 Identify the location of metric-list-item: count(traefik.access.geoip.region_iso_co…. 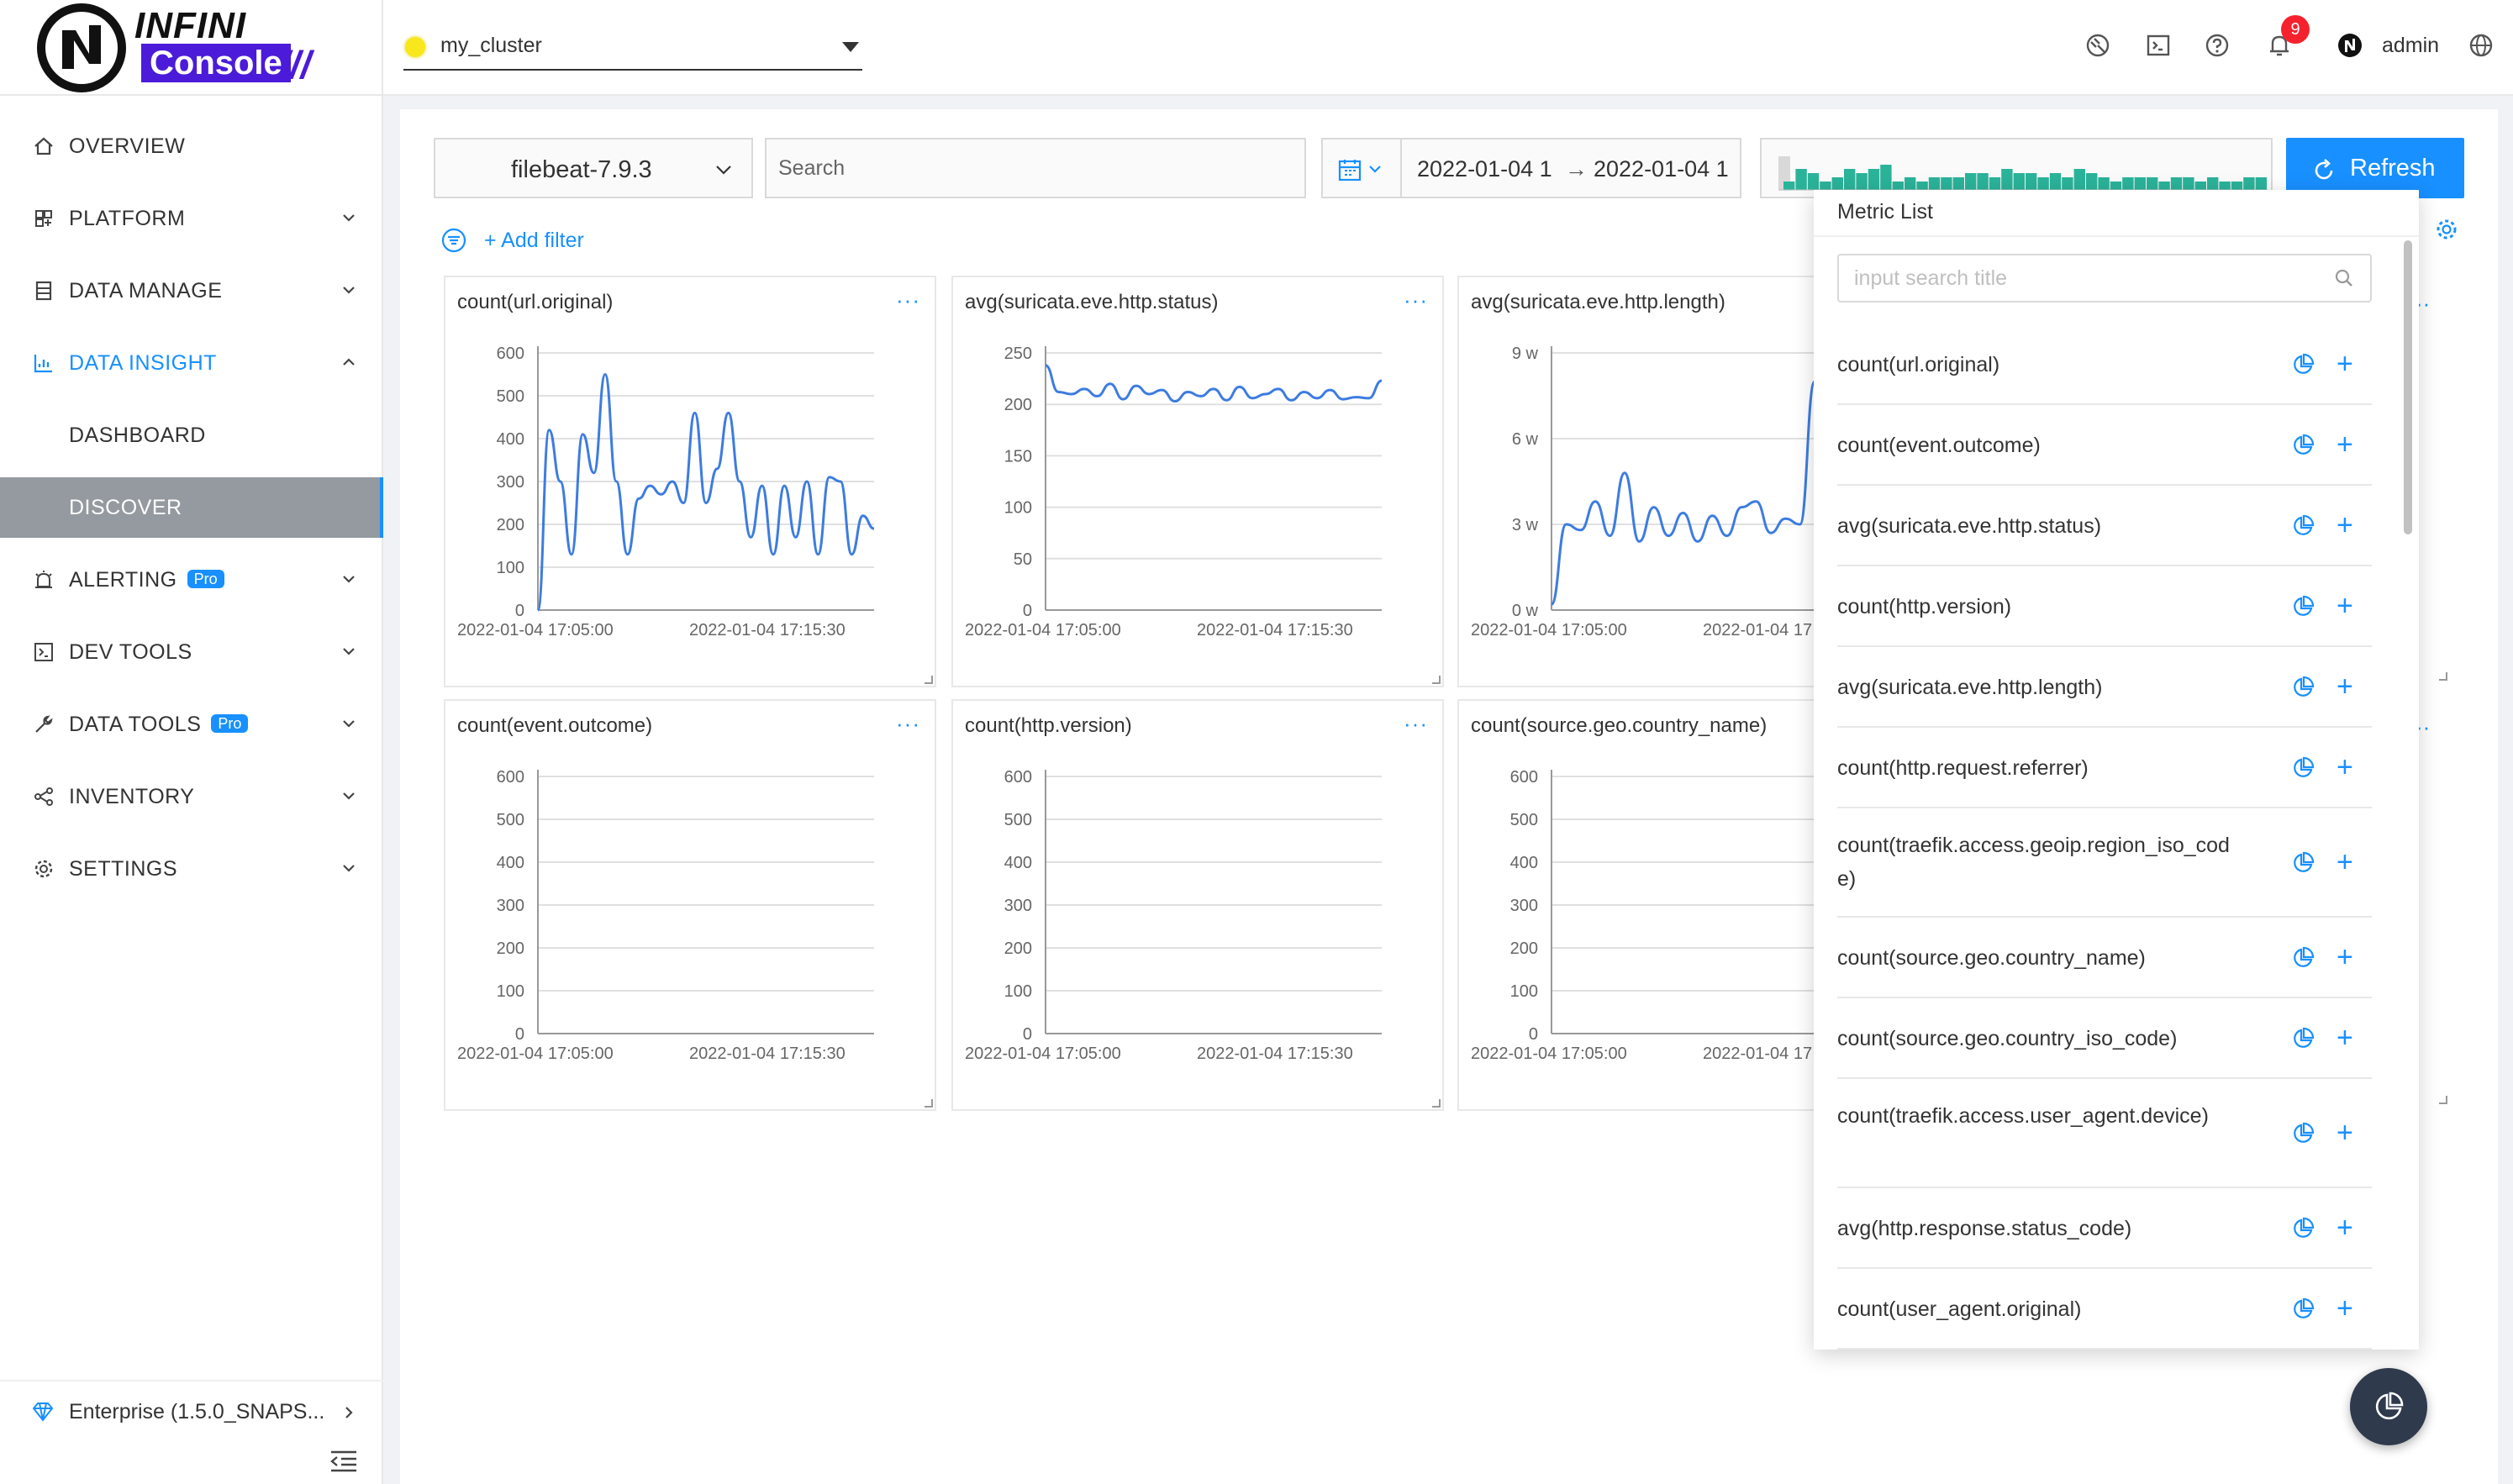
(2104, 863).